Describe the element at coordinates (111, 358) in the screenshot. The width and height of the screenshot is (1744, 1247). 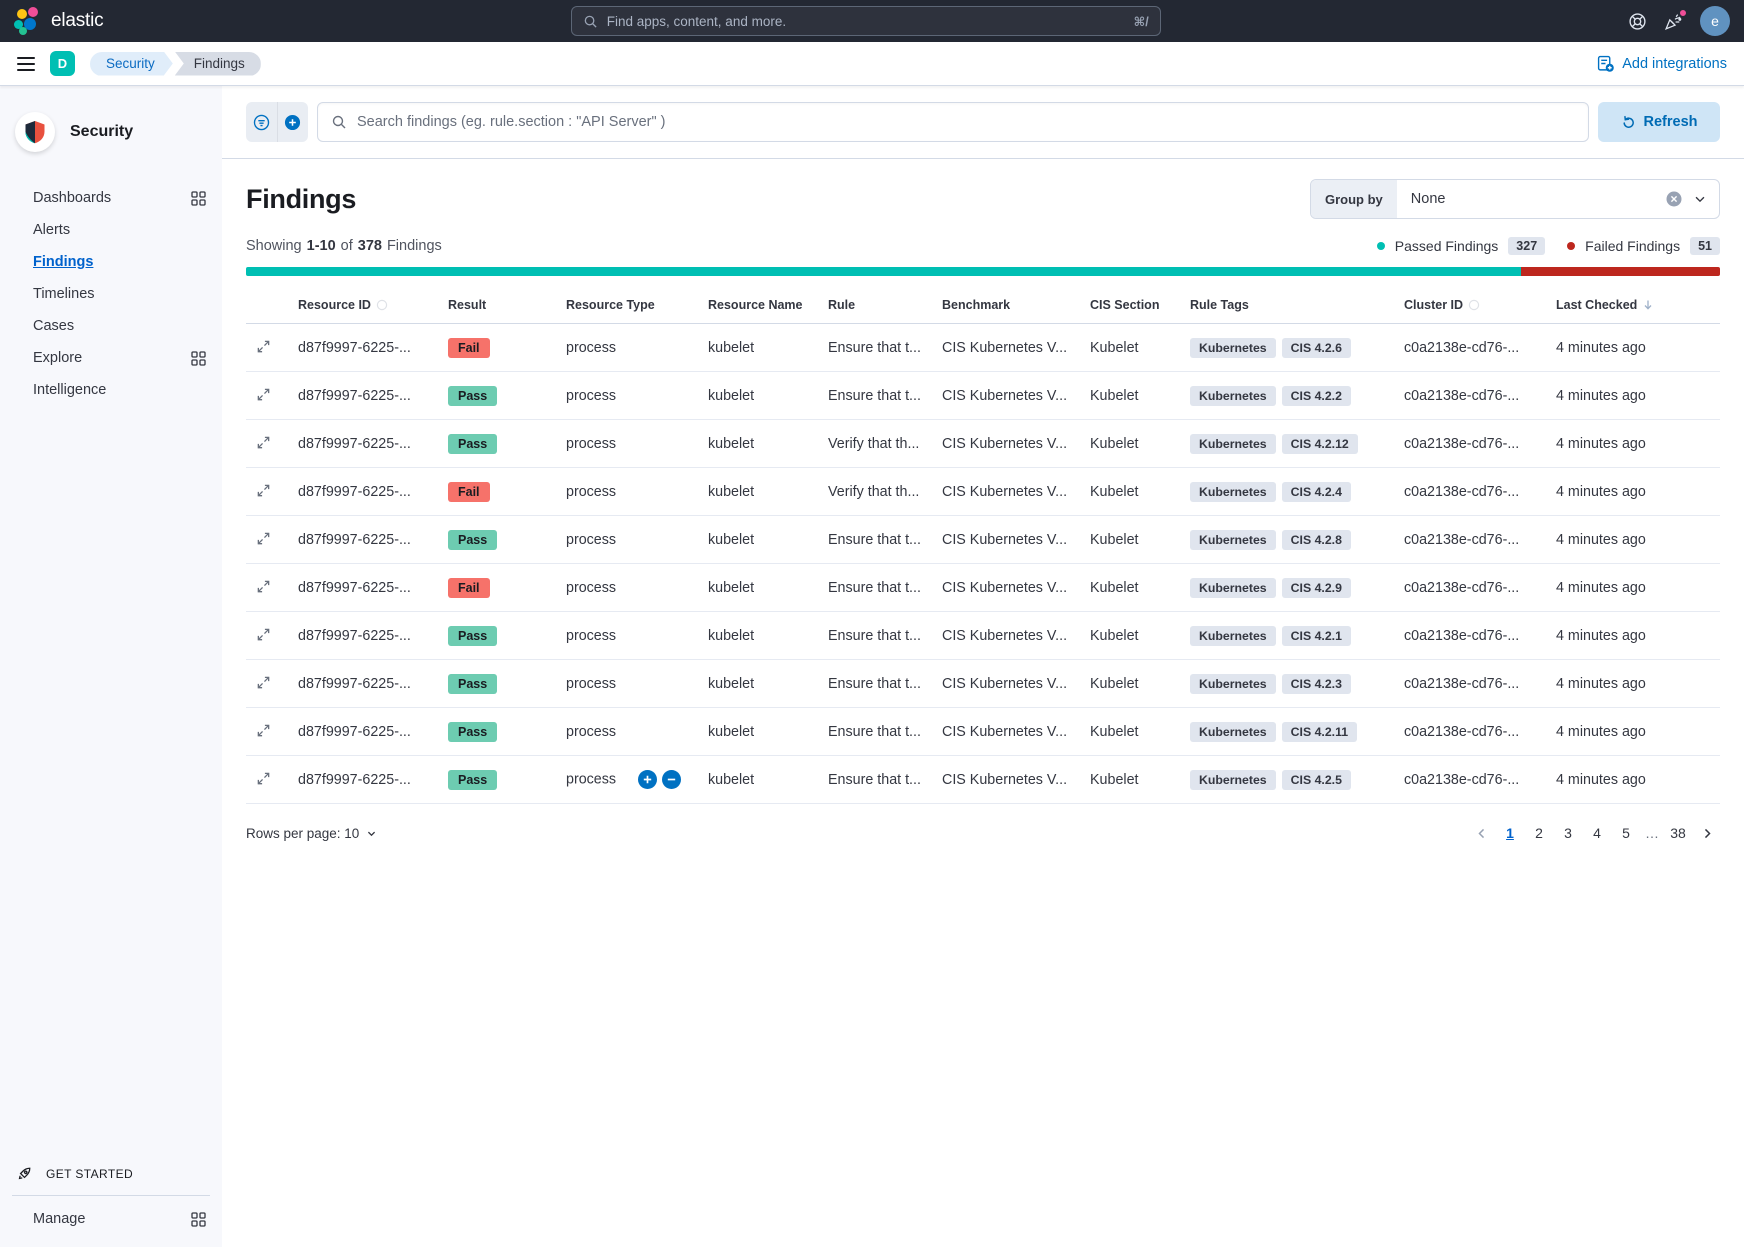
I see `sidebar-item-explore: Explore` at that location.